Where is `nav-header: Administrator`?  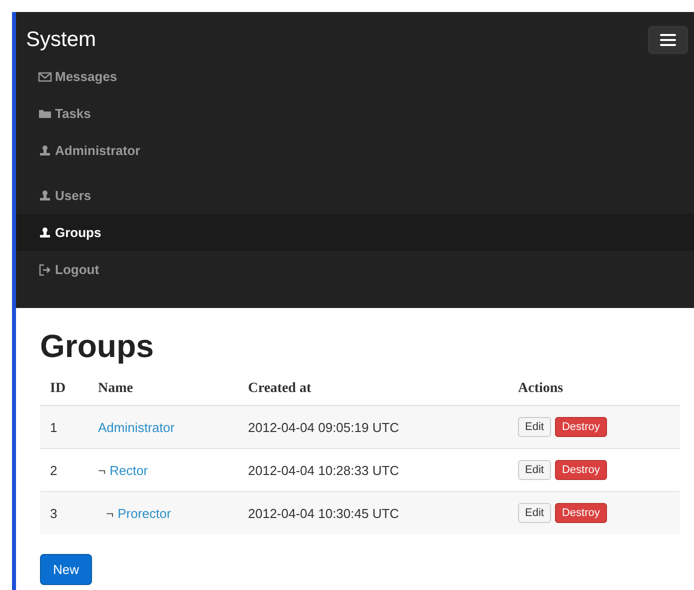 nav-header: Administrator is located at coordinates (355, 150).